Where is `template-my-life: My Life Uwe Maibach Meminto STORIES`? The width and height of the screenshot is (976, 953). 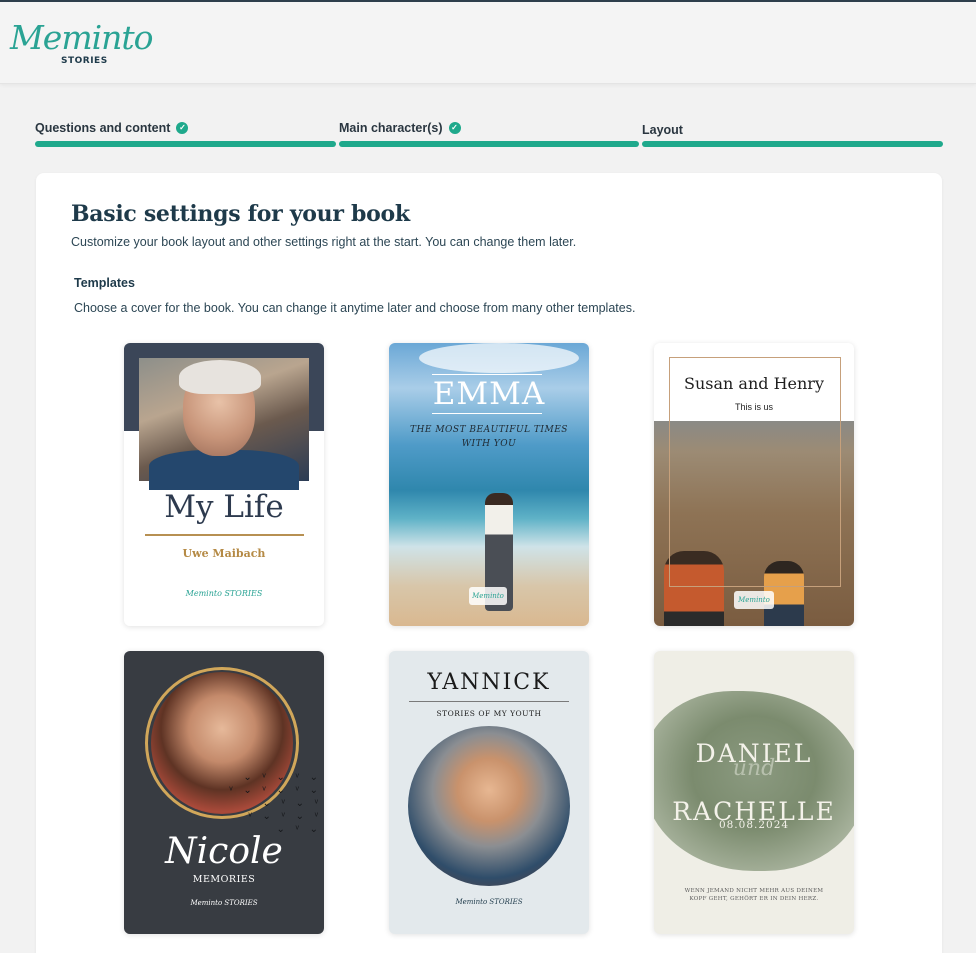 template-my-life: My Life Uwe Maibach Meminto STORIES is located at coordinates (224, 484).